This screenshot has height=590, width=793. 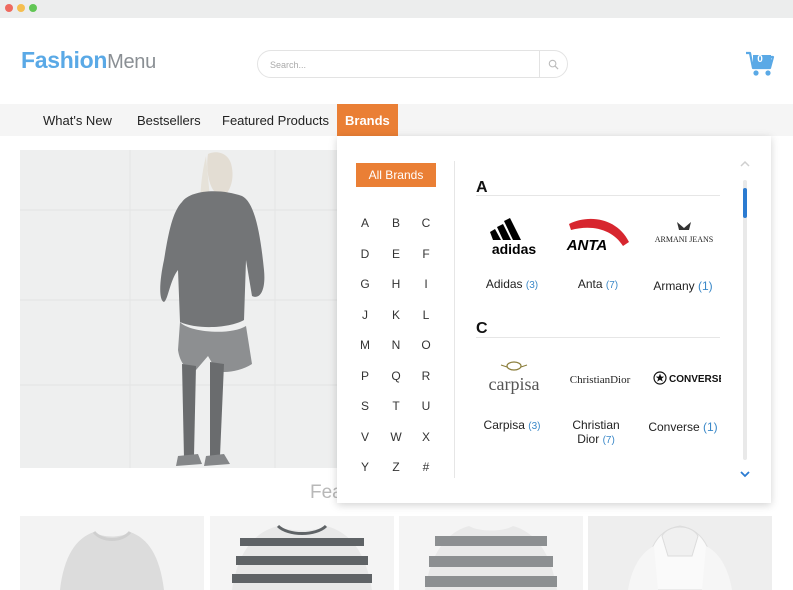 I want to click on alphabet-letter-link: Z, so click(x=396, y=467).